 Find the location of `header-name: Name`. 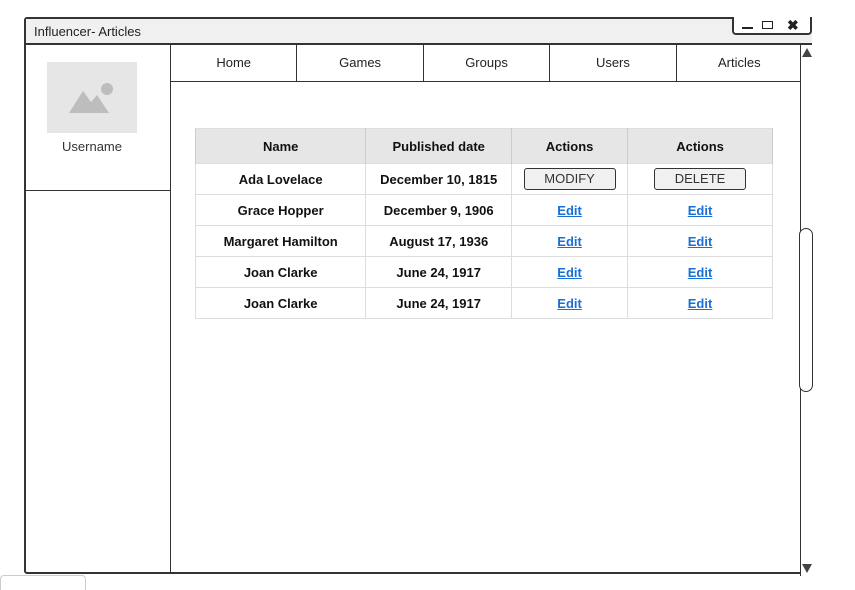

header-name: Name is located at coordinates (280, 146).